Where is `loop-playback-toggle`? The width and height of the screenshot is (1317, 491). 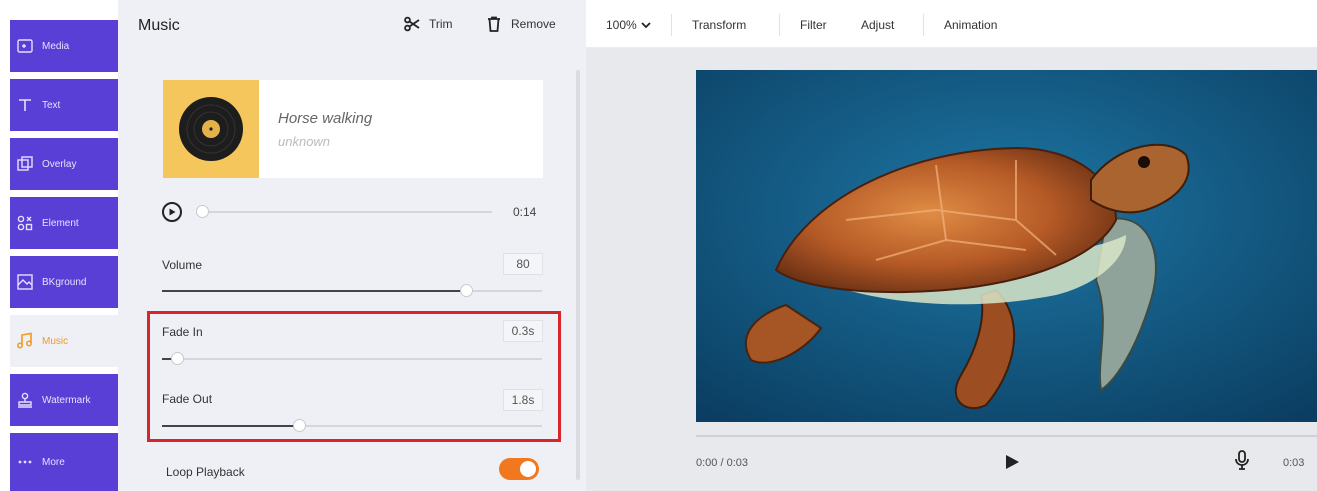
loop-playback-toggle is located at coordinates (519, 469).